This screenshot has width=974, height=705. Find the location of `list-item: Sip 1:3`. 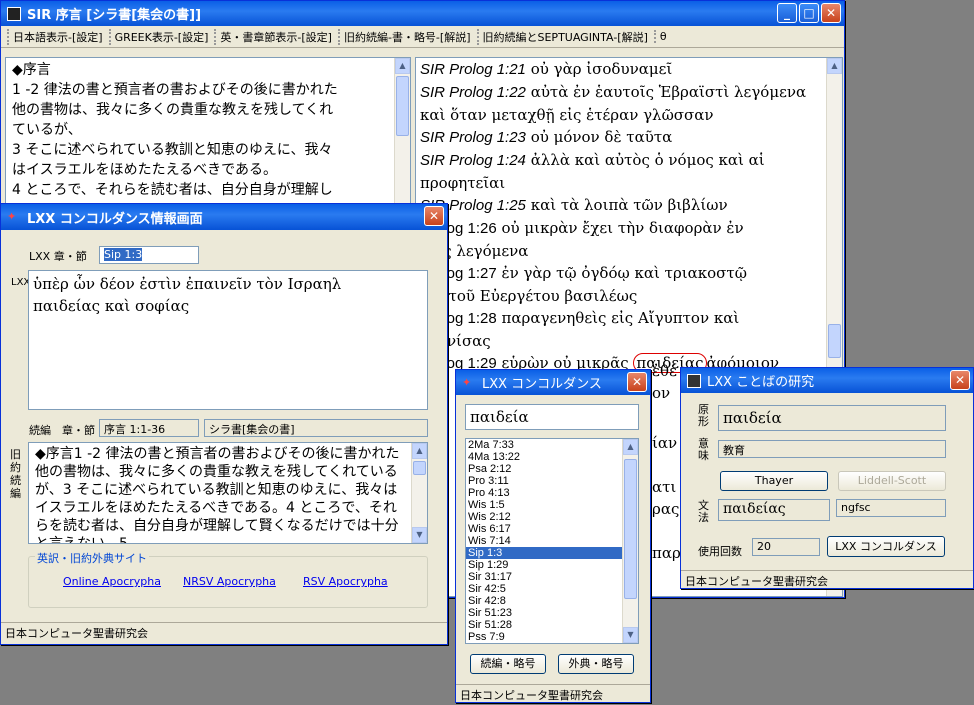

list-item: Sip 1:3 is located at coordinates (552, 553).